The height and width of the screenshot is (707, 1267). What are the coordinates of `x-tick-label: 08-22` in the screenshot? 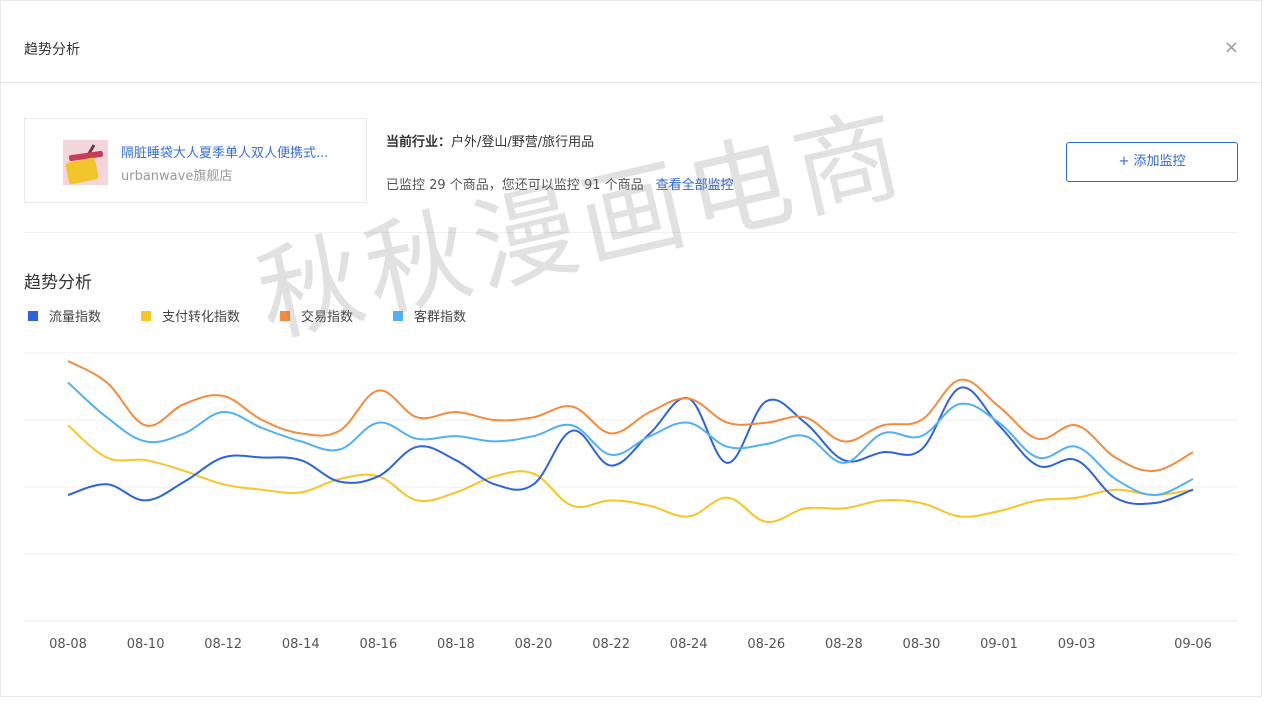 It's located at (611, 644).